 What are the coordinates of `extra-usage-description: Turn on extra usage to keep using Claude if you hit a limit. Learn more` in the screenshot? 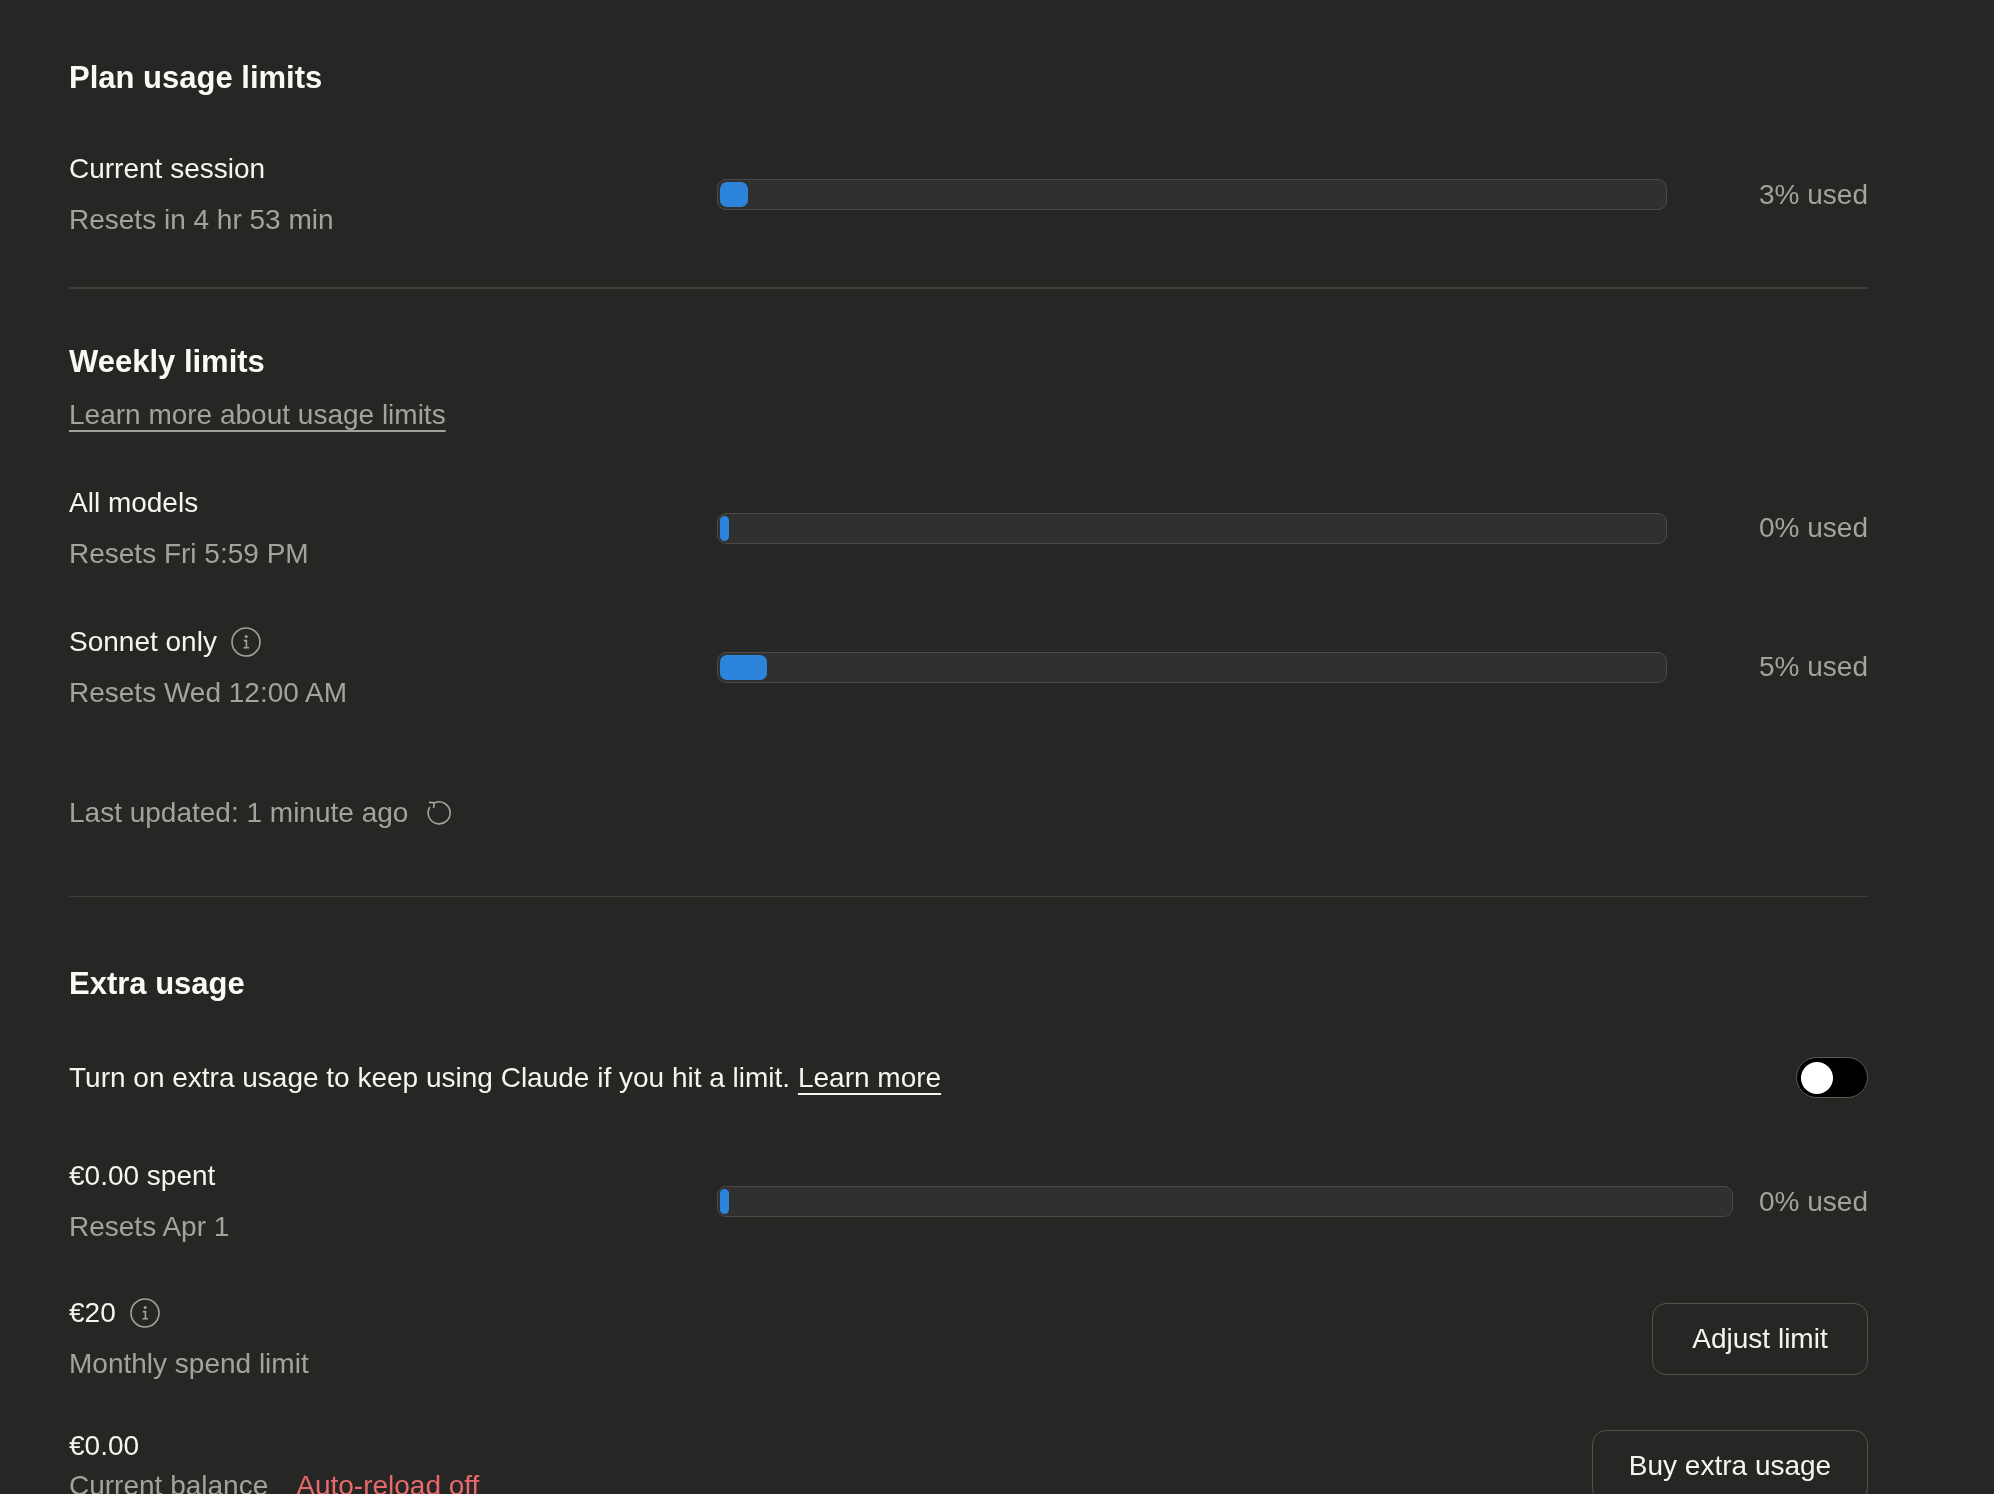 It's located at (505, 1077).